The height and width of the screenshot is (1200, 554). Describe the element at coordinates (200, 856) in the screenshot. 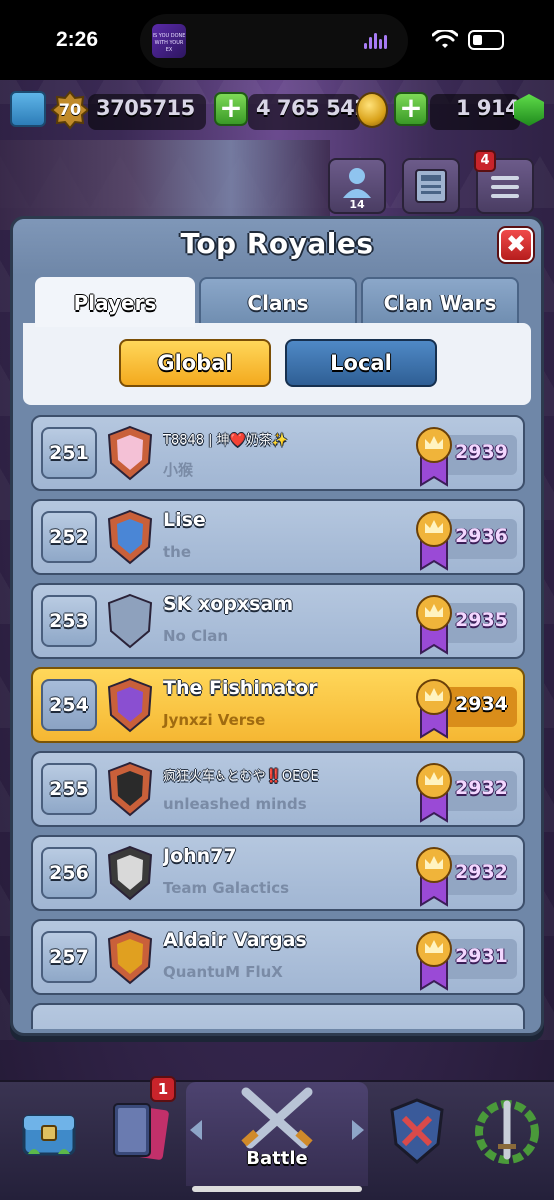

I see `player-name: John77` at that location.